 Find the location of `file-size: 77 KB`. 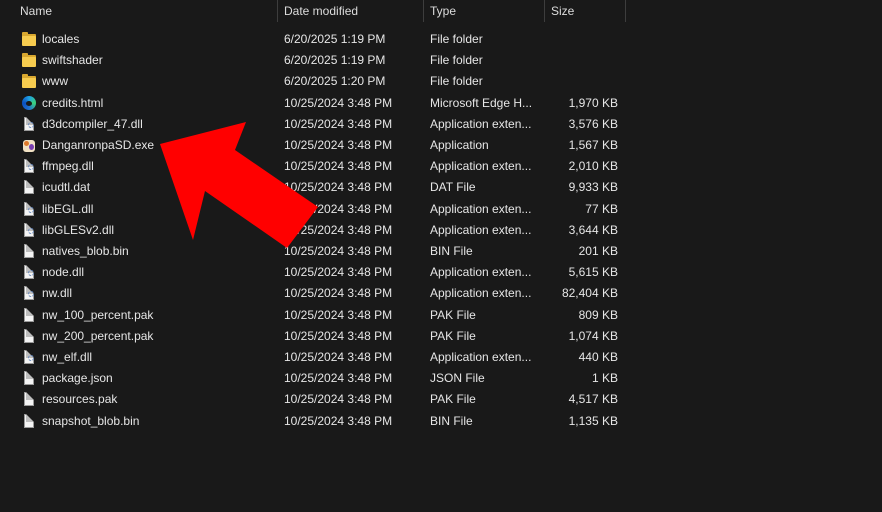

file-size: 77 KB is located at coordinates (601, 208).